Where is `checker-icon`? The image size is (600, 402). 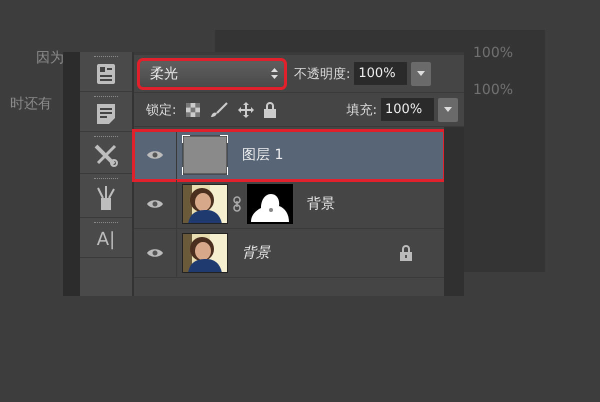
checker-icon is located at coordinates (193, 109).